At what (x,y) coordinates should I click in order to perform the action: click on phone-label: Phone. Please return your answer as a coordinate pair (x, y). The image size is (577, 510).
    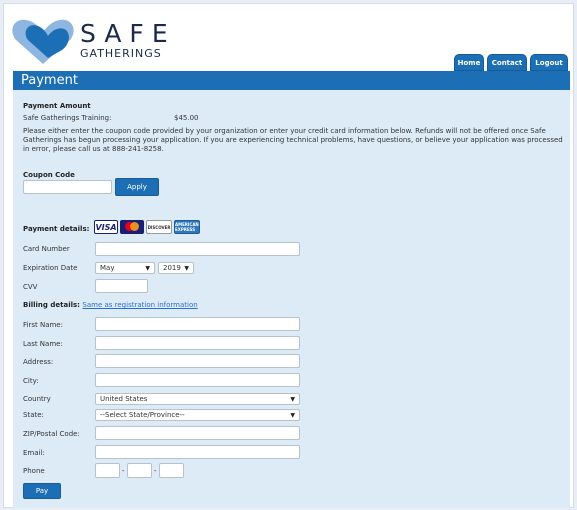
    Looking at the image, I should click on (34, 471).